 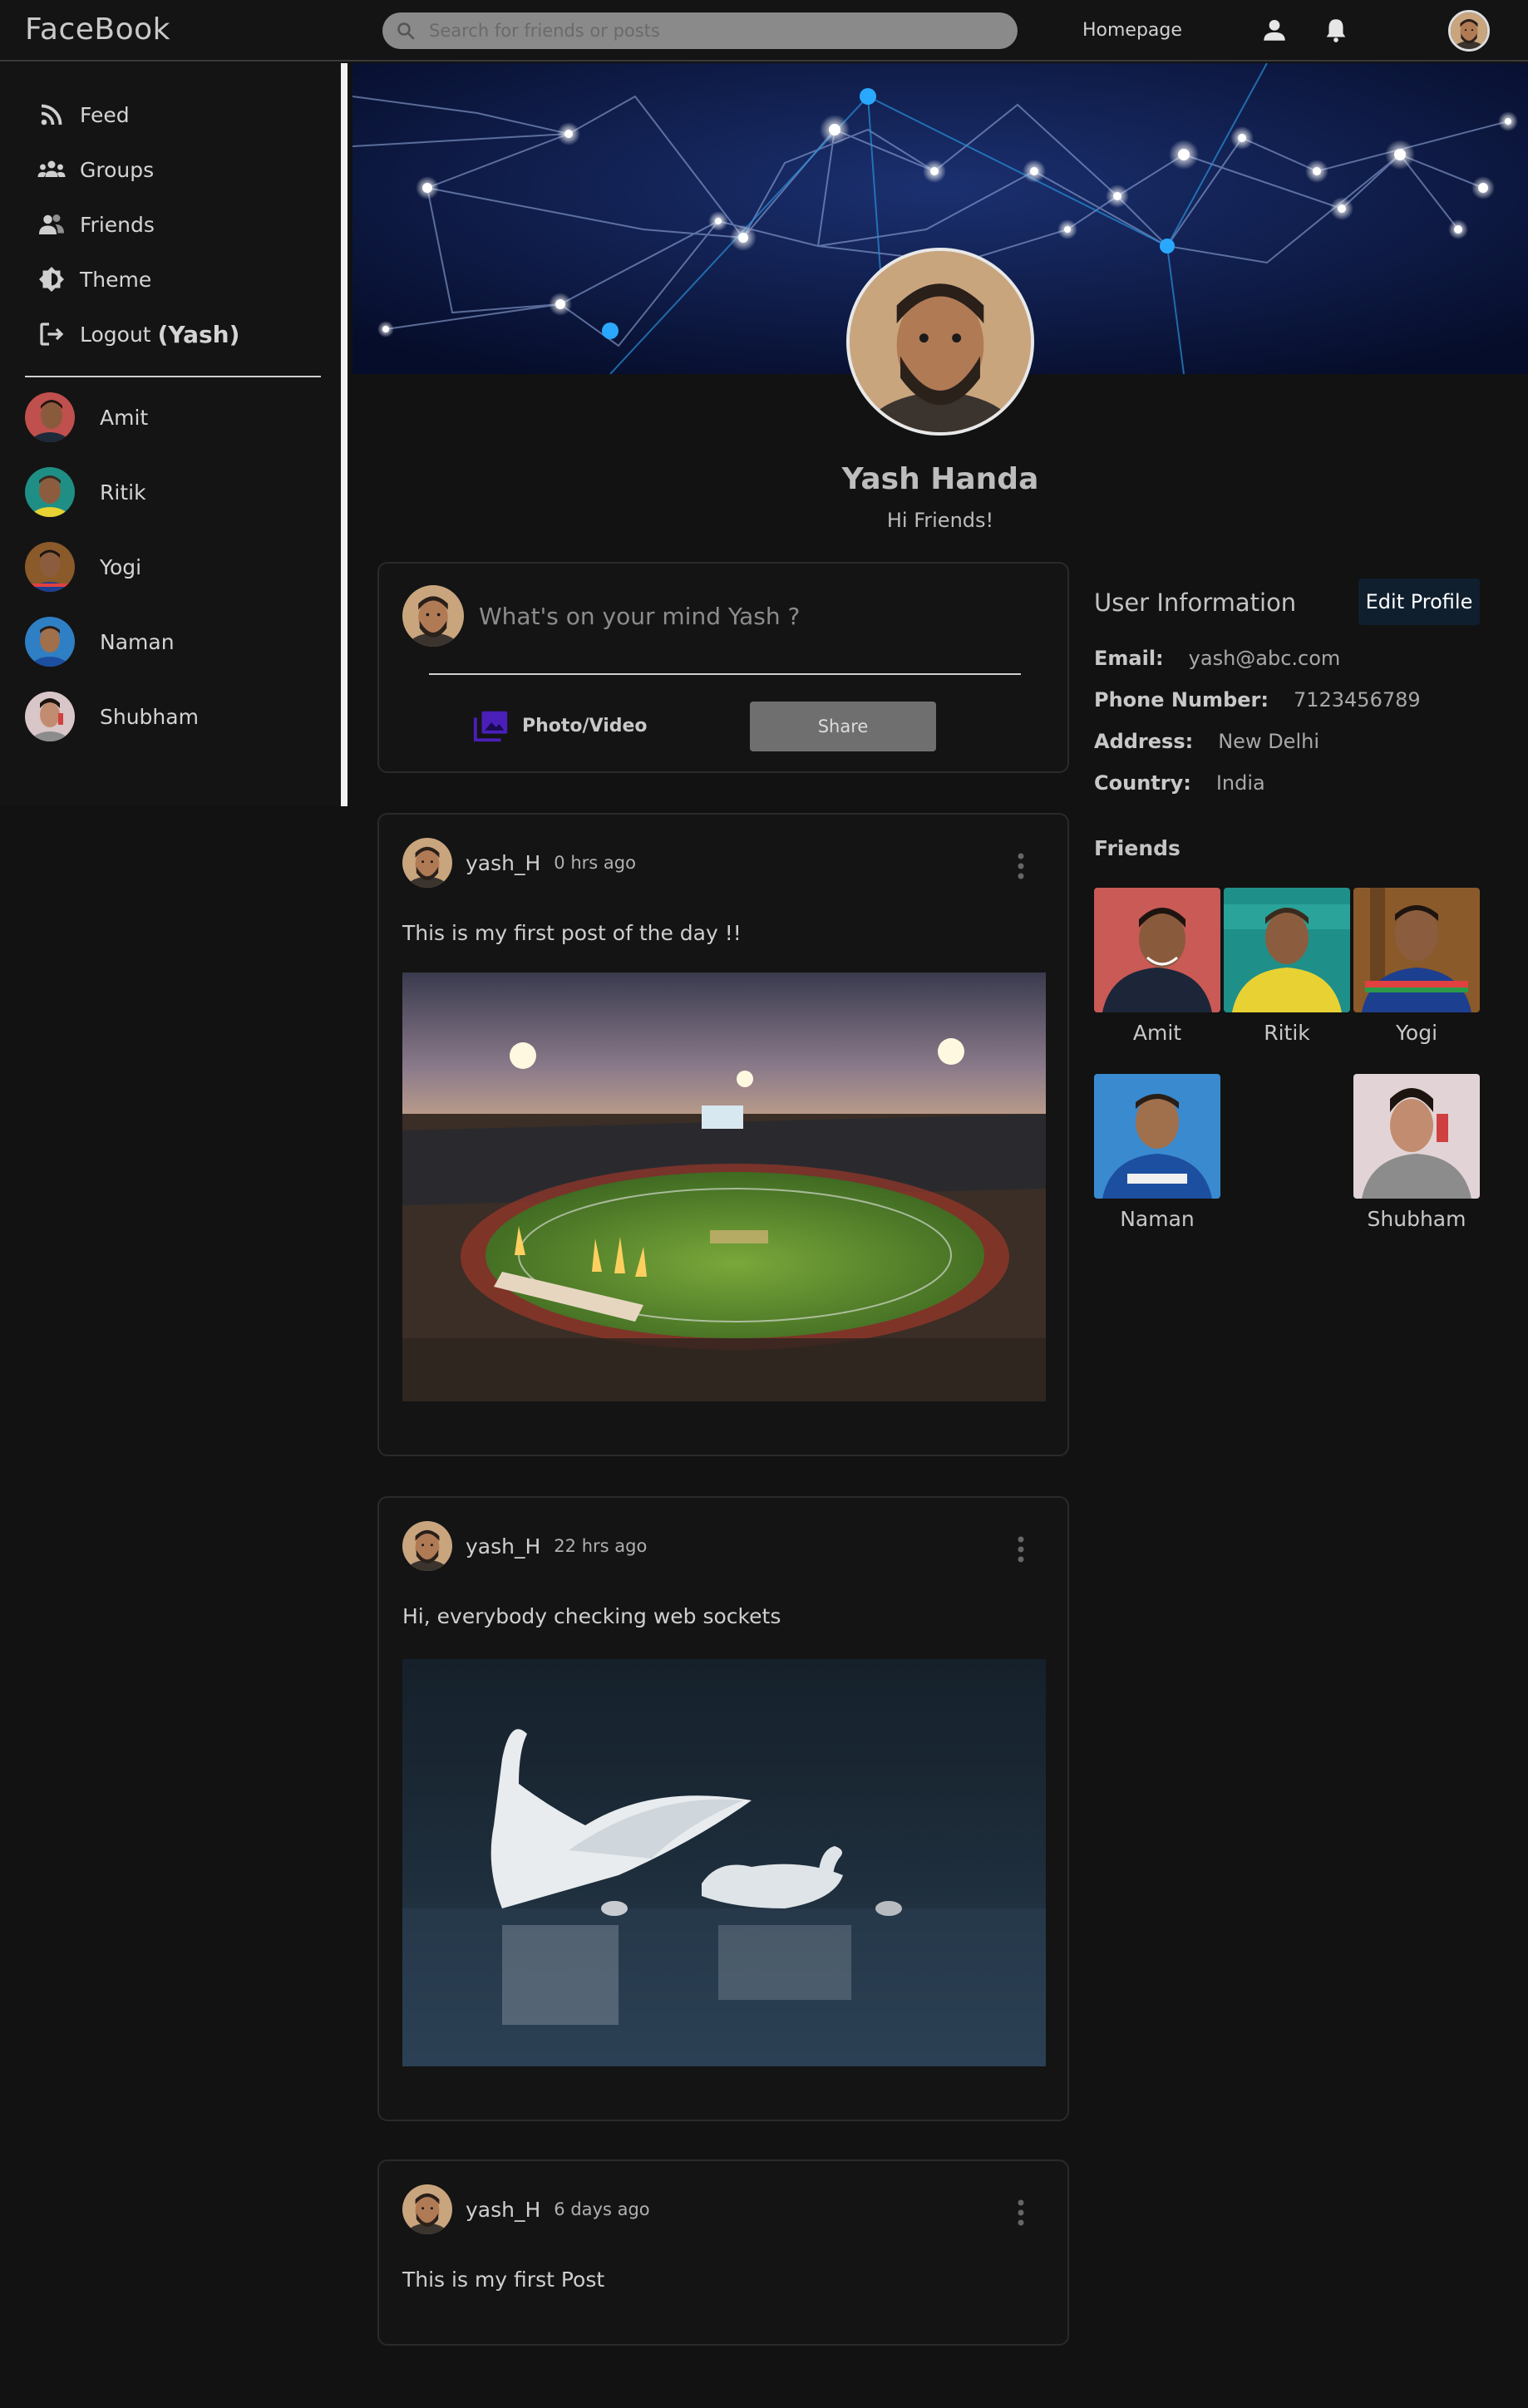 I want to click on sidebar-friend-ritik: Ritik, so click(x=85, y=492).